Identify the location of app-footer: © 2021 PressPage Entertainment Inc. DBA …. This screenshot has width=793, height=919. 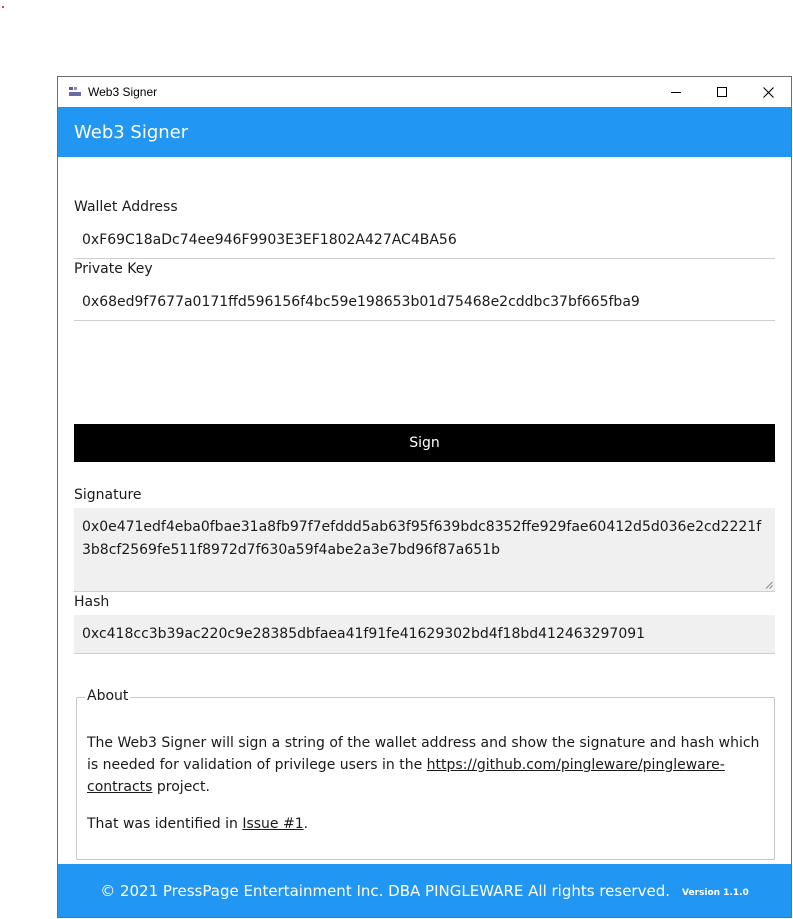
(424, 890).